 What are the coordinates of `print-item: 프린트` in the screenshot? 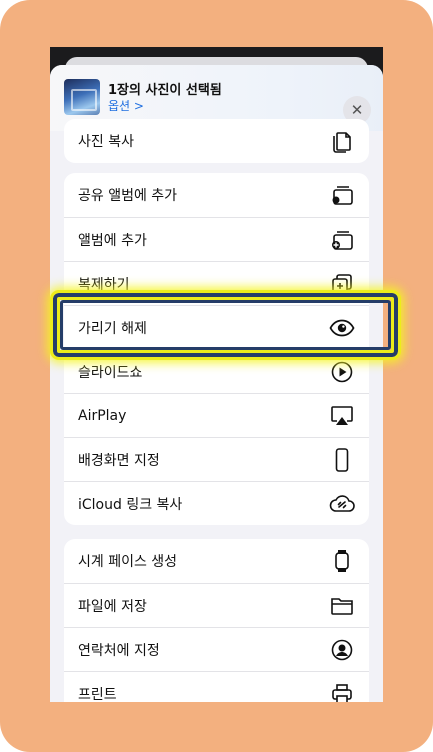 It's located at (216, 686).